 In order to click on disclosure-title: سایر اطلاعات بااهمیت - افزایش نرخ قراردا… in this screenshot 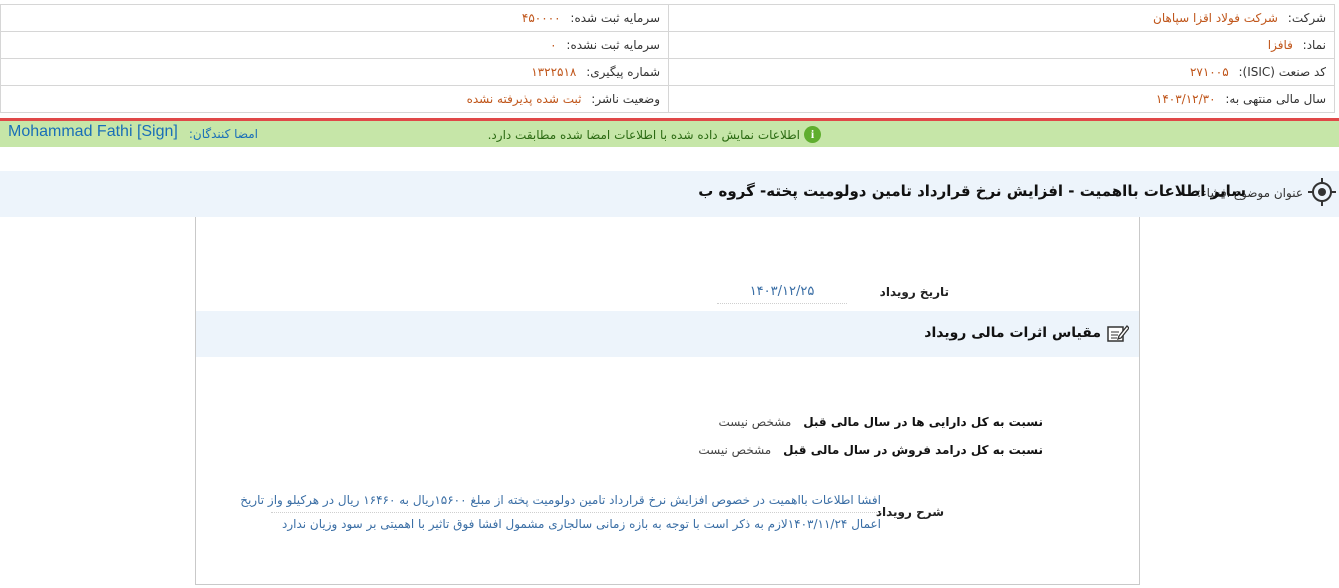, I will do `click(972, 191)`.